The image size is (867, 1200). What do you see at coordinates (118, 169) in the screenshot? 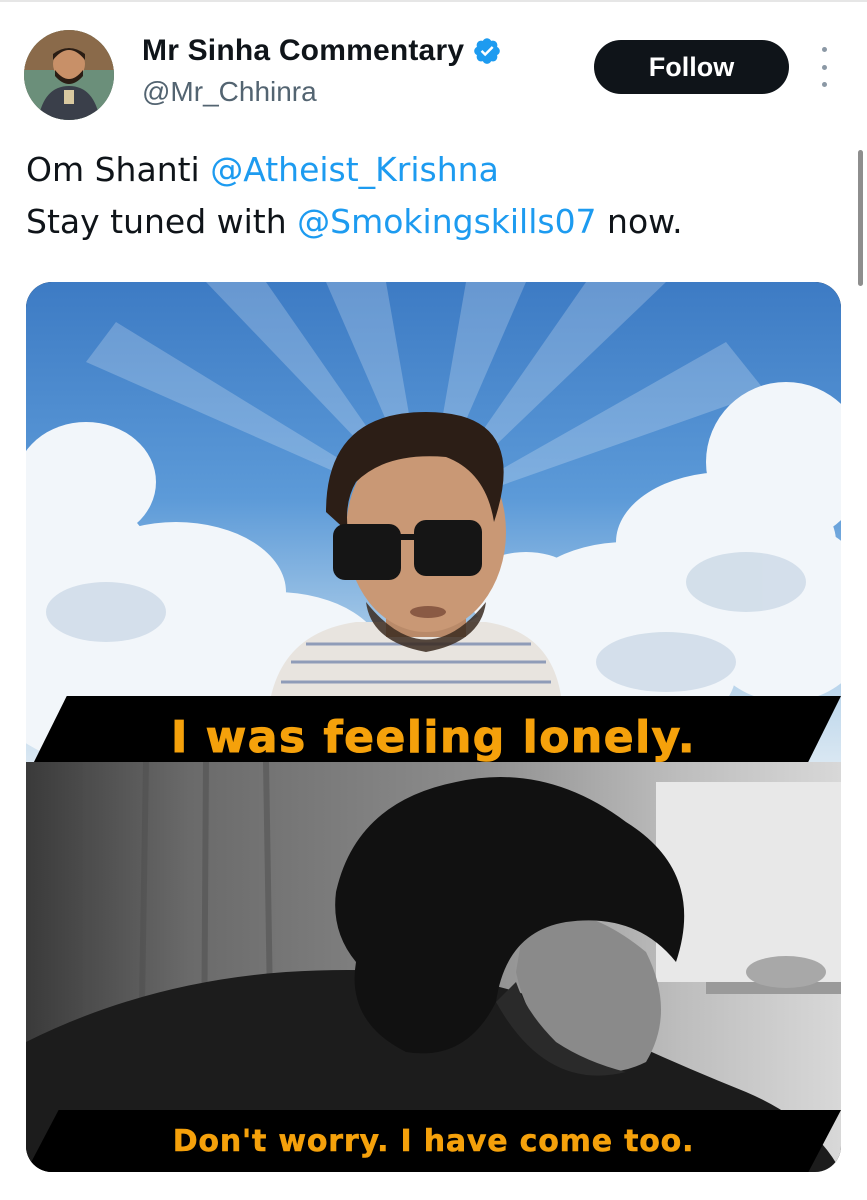
I see `tweet-text-segment: Om Shanti` at bounding box center [118, 169].